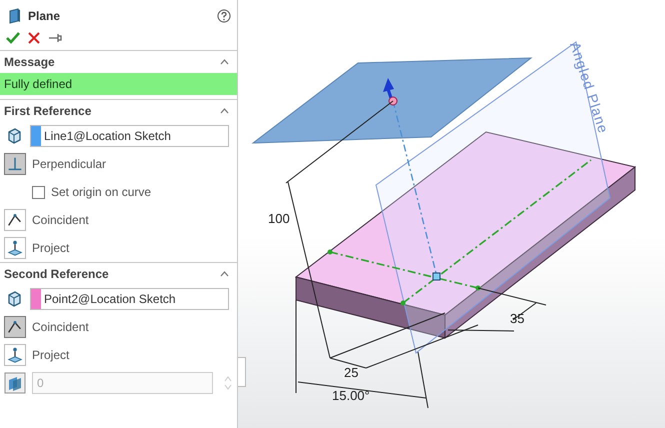  Describe the element at coordinates (55, 38) in the screenshot. I see `pin-icon` at that location.